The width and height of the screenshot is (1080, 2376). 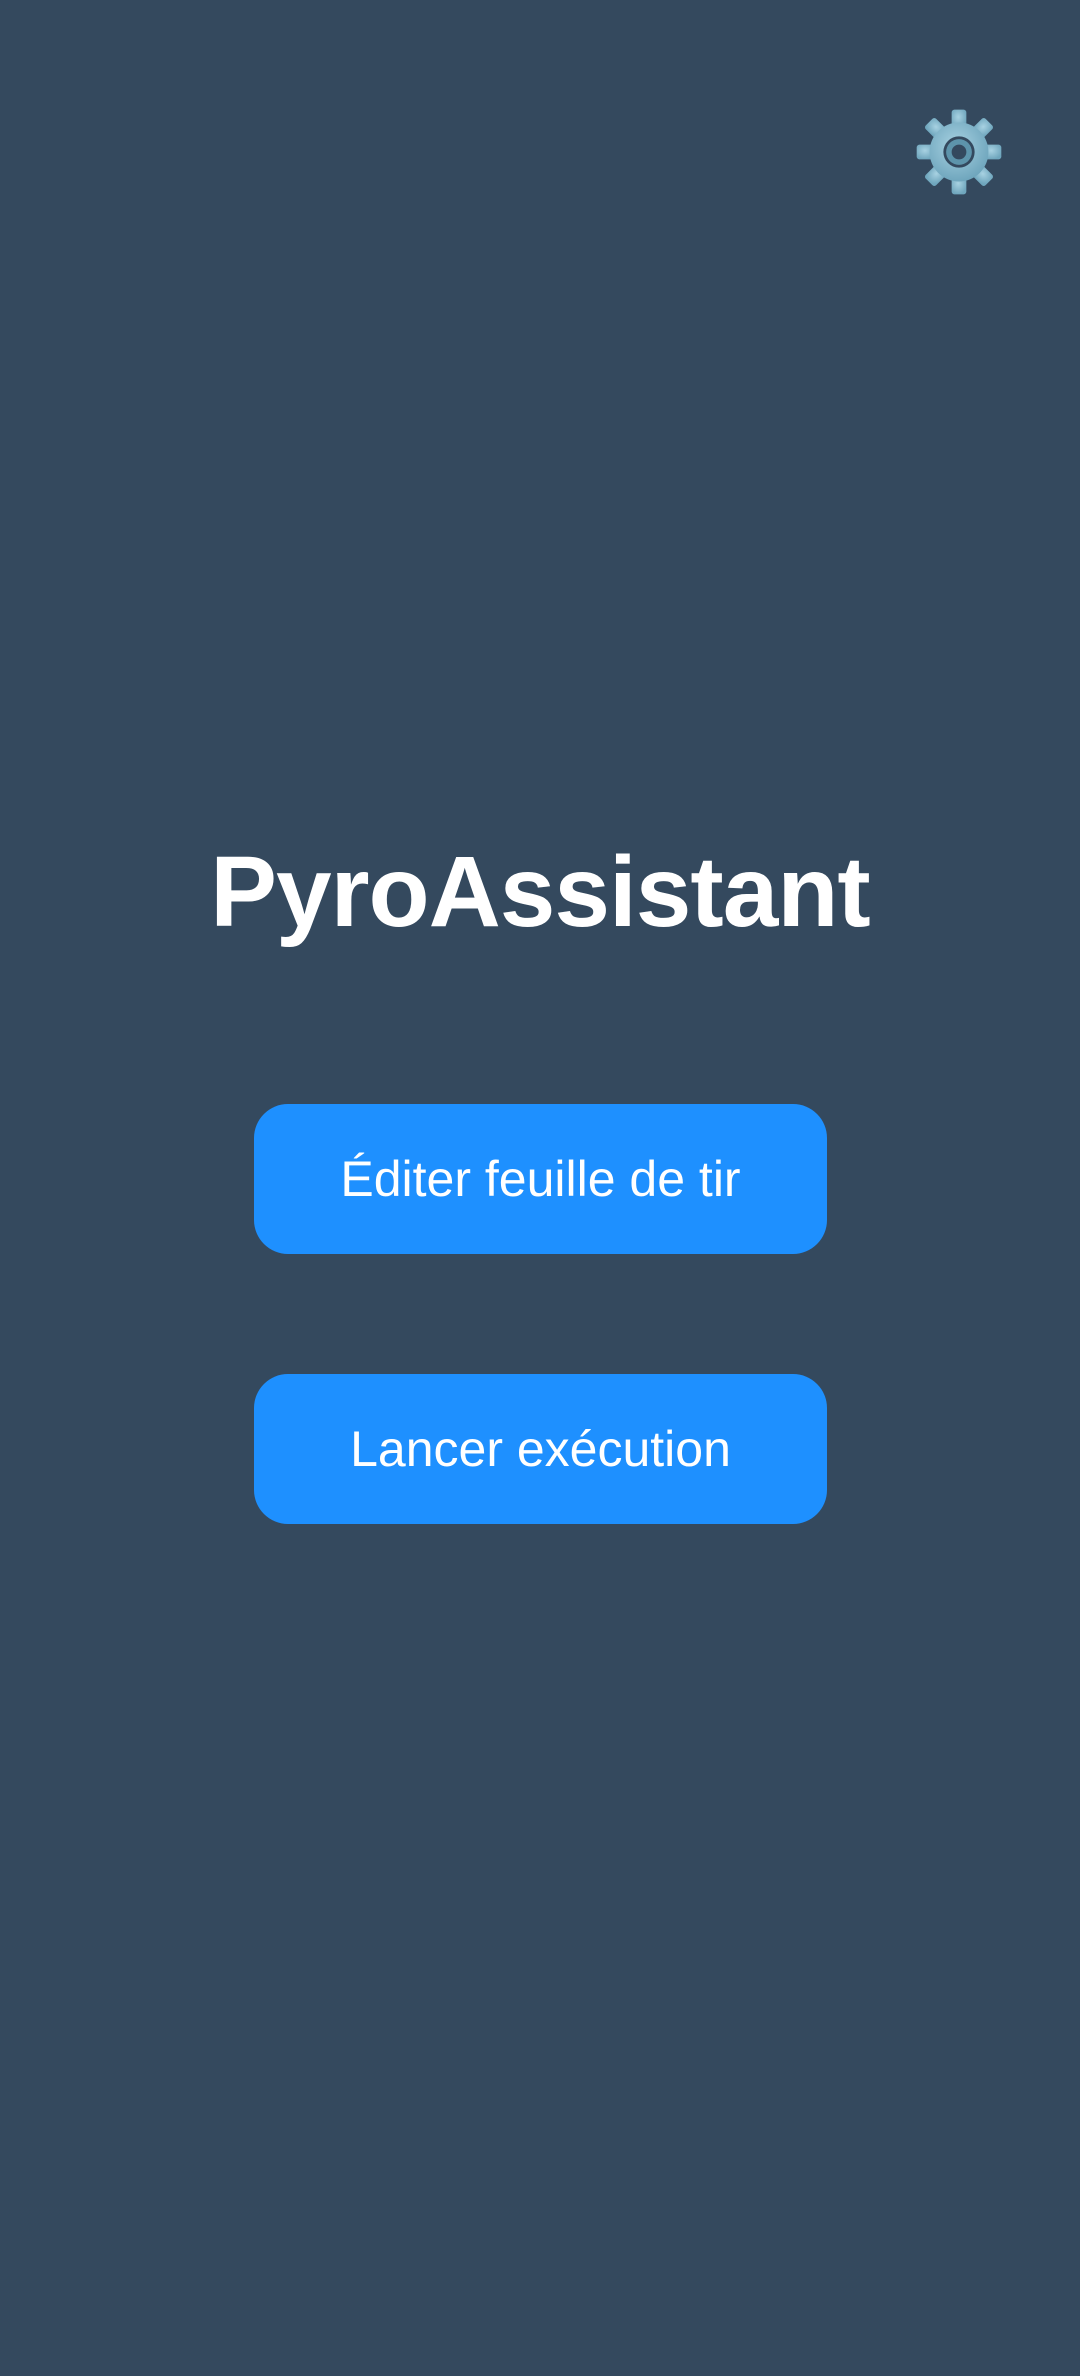 I want to click on gear-icon, so click(x=959, y=152).